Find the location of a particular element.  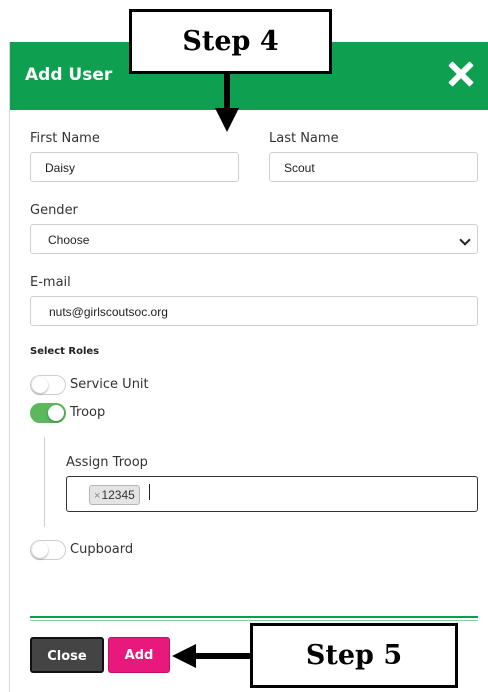

service-unit-toggle is located at coordinates (48, 385).